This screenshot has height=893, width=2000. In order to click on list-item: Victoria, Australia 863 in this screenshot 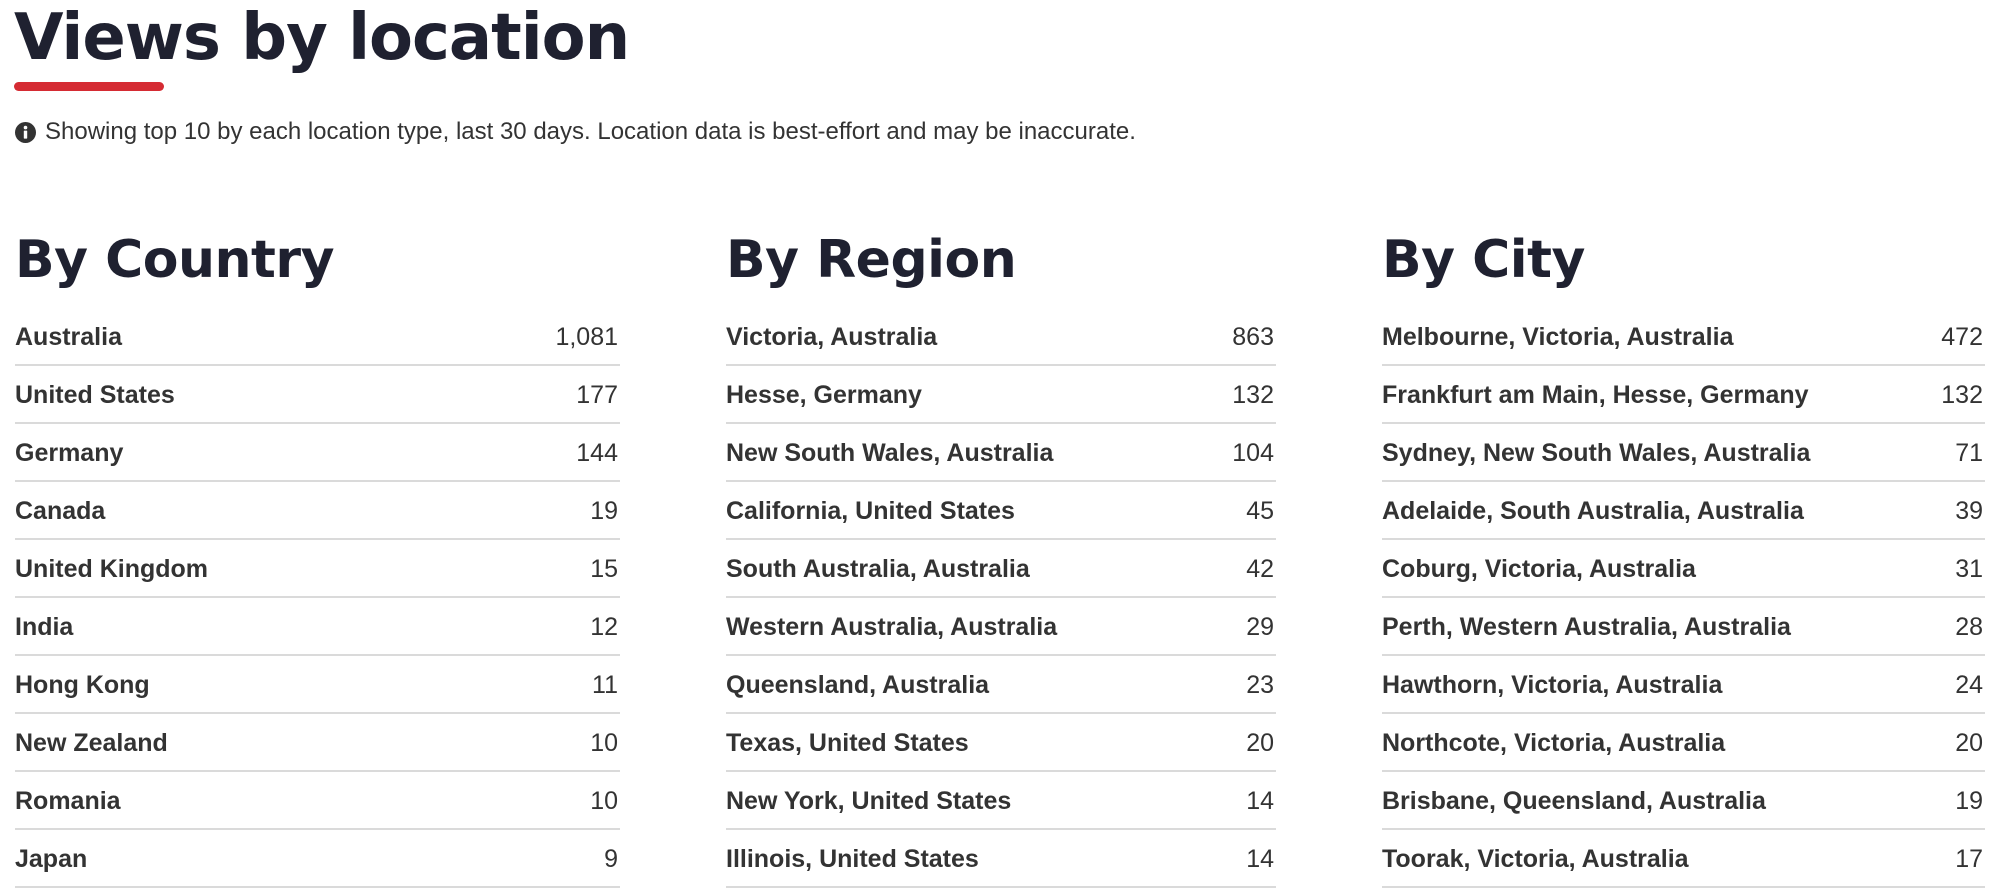, I will do `click(1001, 337)`.